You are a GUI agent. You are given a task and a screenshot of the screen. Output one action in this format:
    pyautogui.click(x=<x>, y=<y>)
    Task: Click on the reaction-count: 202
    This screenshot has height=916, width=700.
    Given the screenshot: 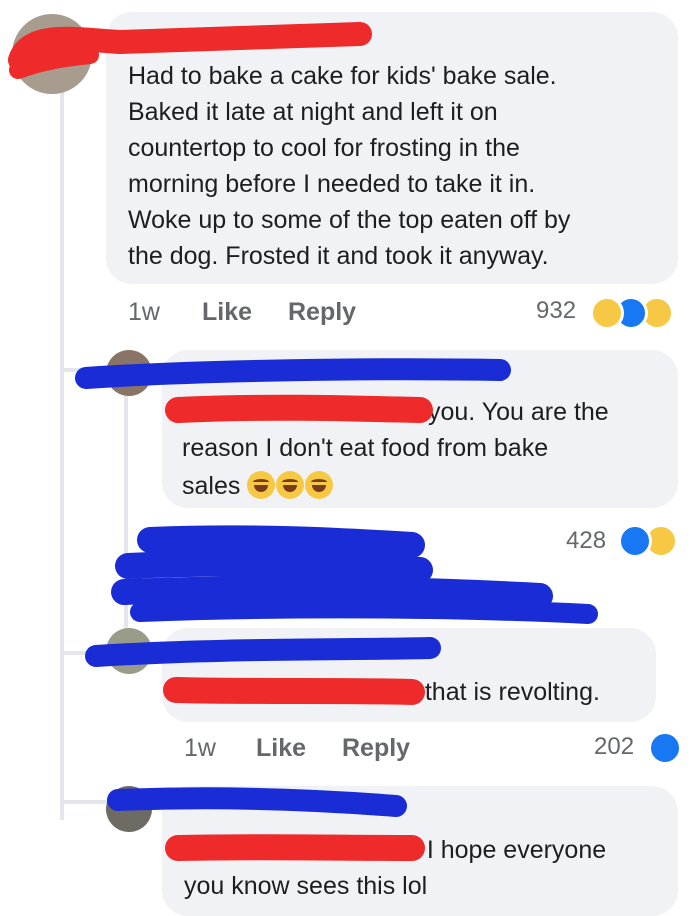 What is the action you would take?
    pyautogui.click(x=614, y=747)
    